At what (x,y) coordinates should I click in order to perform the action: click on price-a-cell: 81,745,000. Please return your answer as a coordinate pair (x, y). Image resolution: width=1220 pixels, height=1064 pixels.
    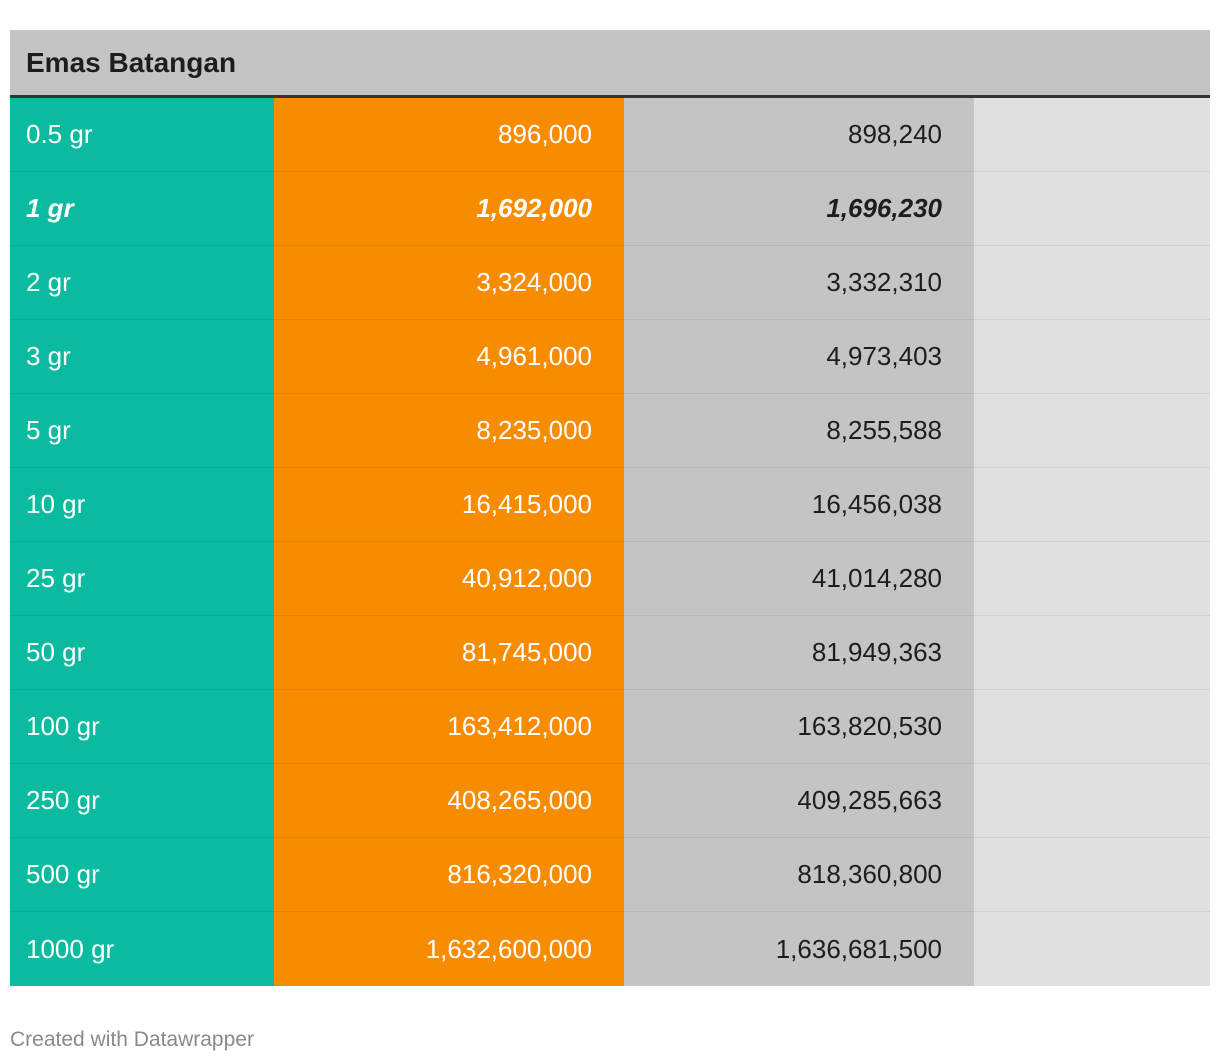
    Looking at the image, I should click on (449, 653).